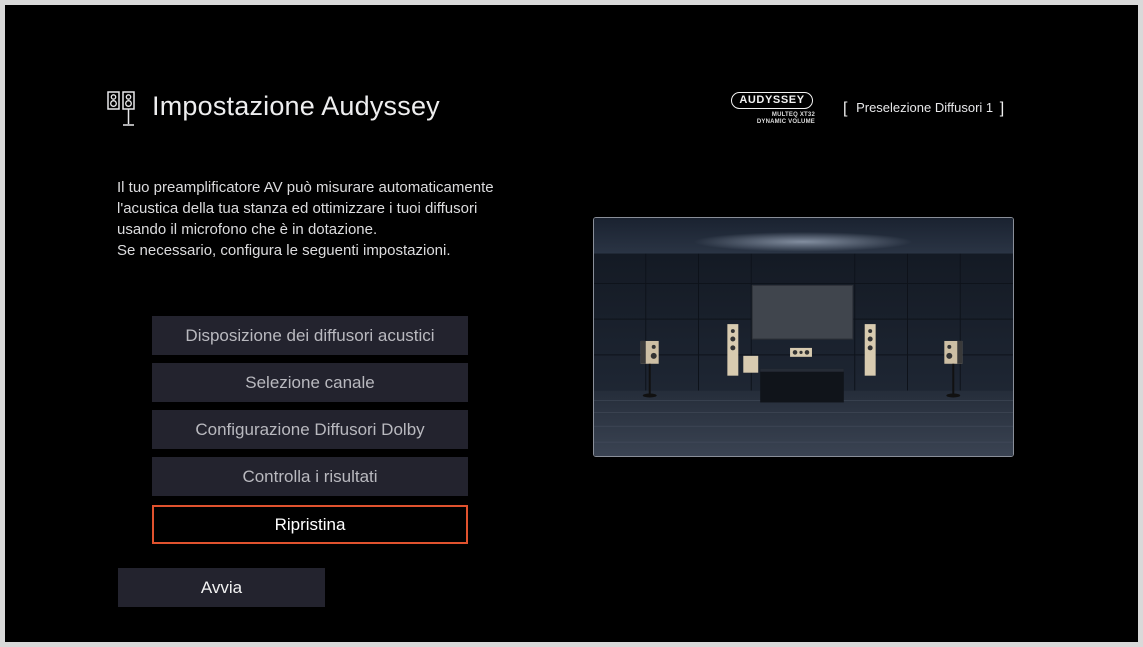 Image resolution: width=1143 pixels, height=647 pixels. What do you see at coordinates (247, 229) in the screenshot?
I see `description-line: usando il microfono che è in dotazione.` at bounding box center [247, 229].